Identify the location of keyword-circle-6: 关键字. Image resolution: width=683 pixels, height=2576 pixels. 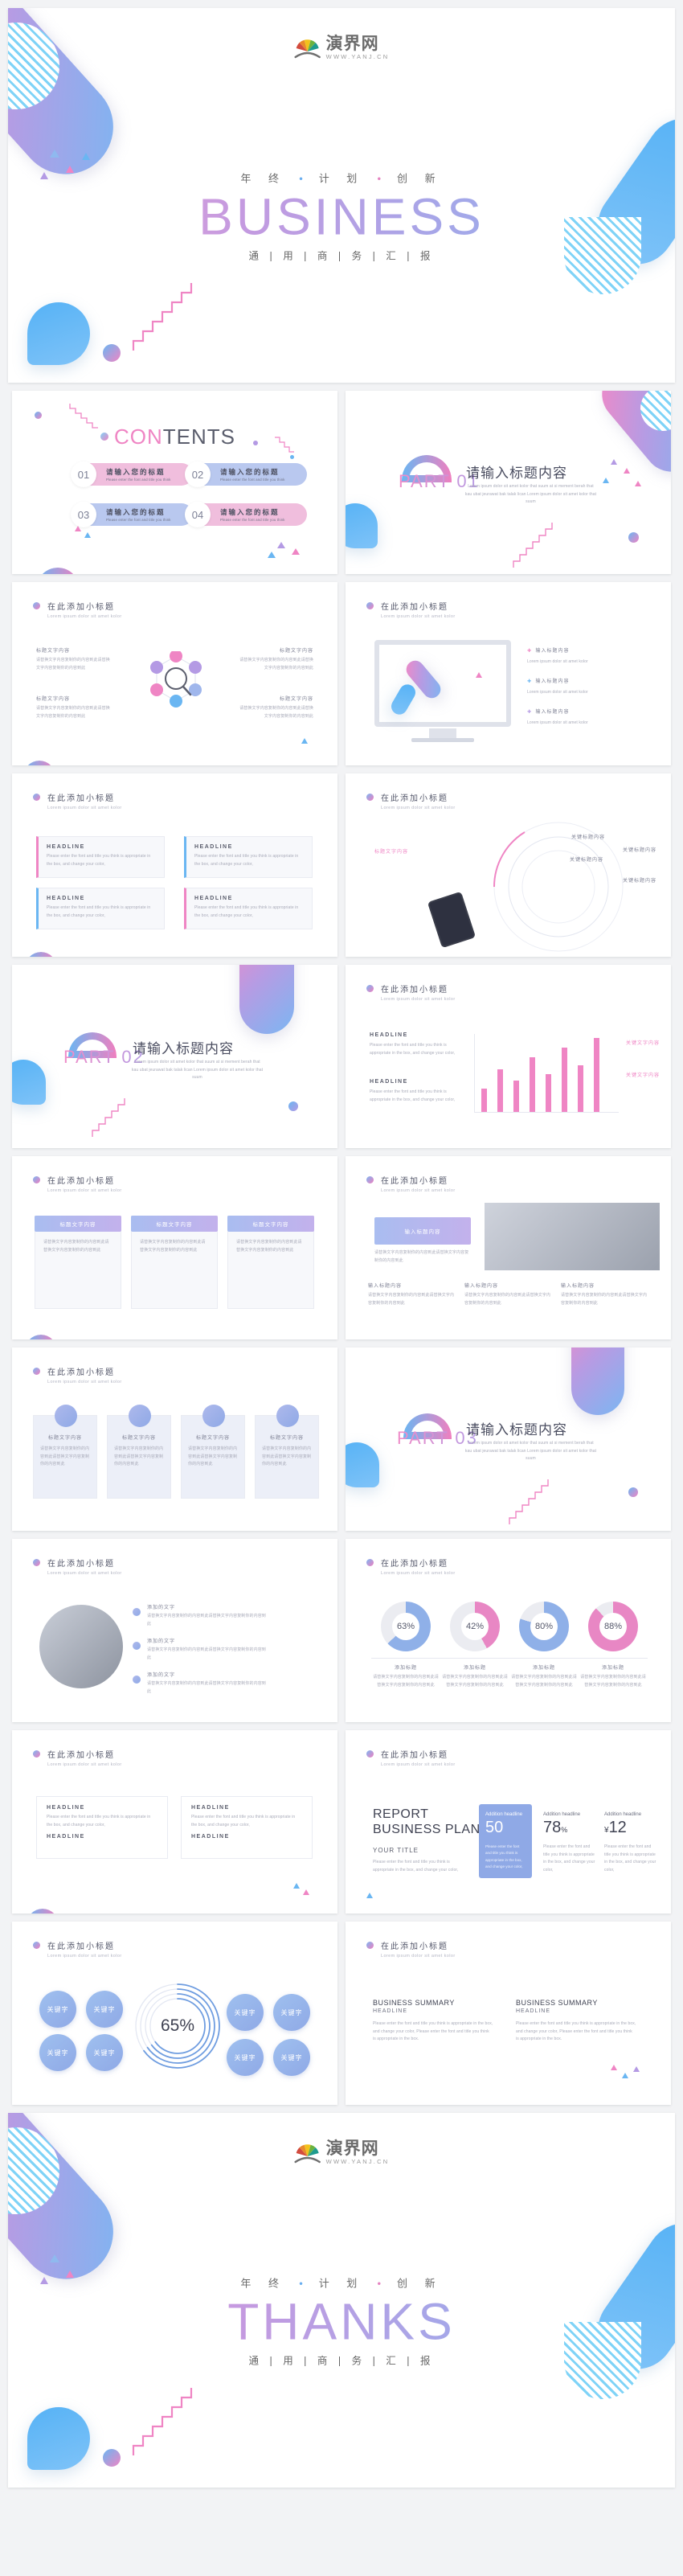
(292, 2012).